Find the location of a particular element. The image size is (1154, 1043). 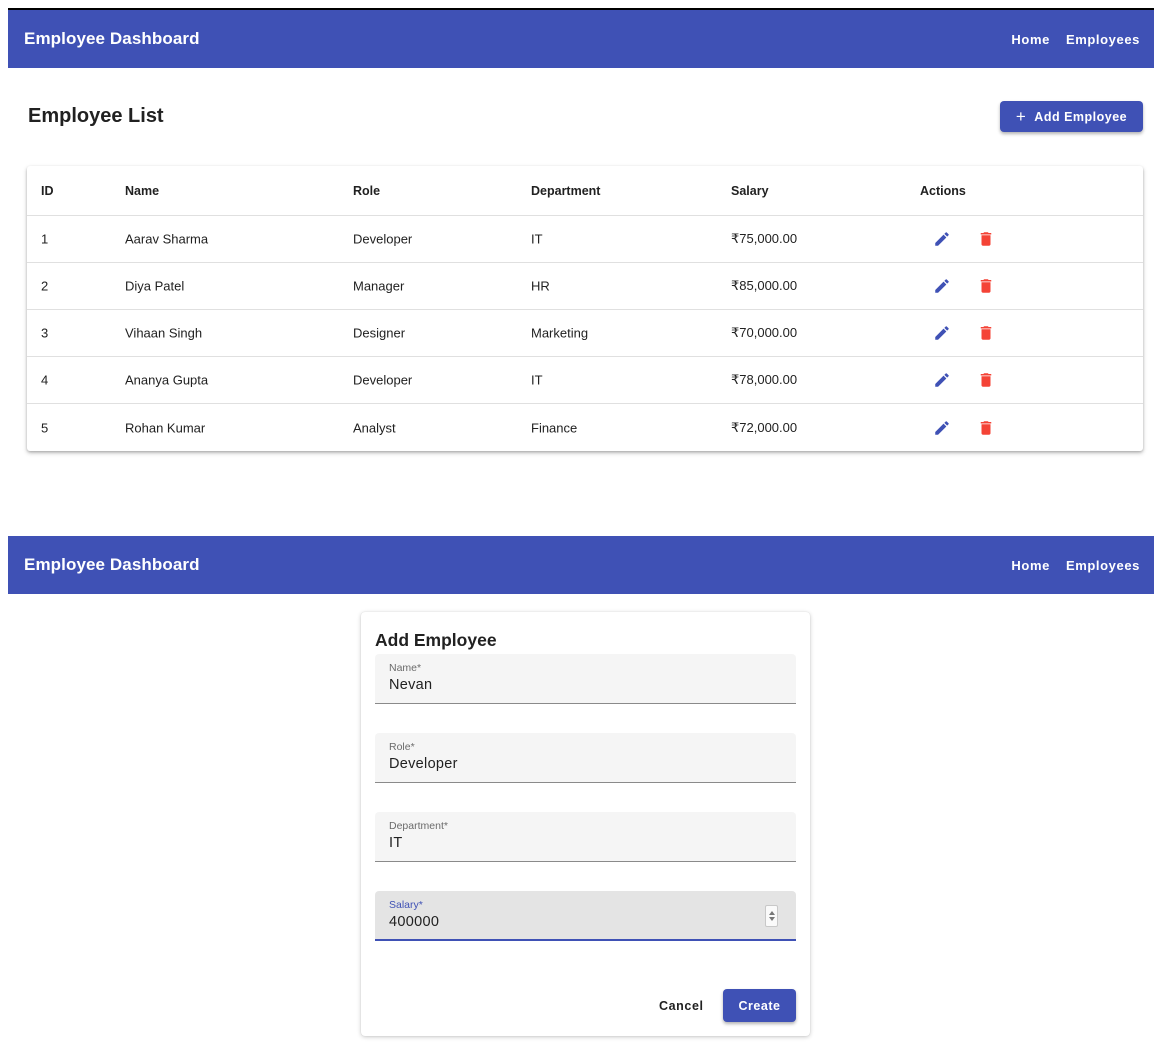

add-employee-button: + Add Employee is located at coordinates (1071, 116).